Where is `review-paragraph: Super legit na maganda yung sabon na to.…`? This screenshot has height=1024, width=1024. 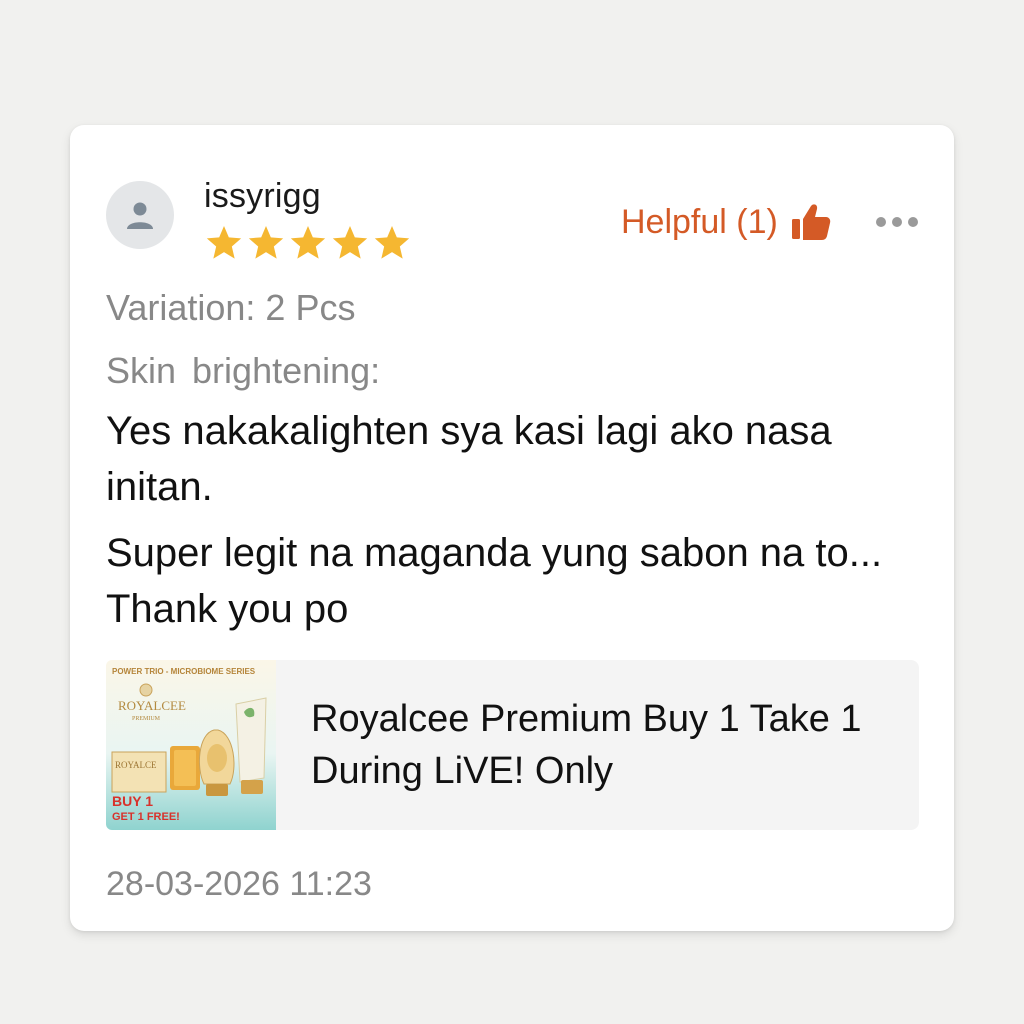 review-paragraph: Super legit na maganda yung sabon na to.… is located at coordinates (494, 581).